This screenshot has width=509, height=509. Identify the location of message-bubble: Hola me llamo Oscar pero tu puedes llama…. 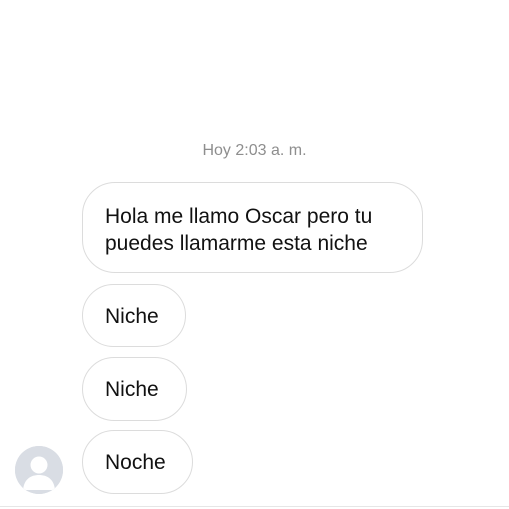
(252, 227).